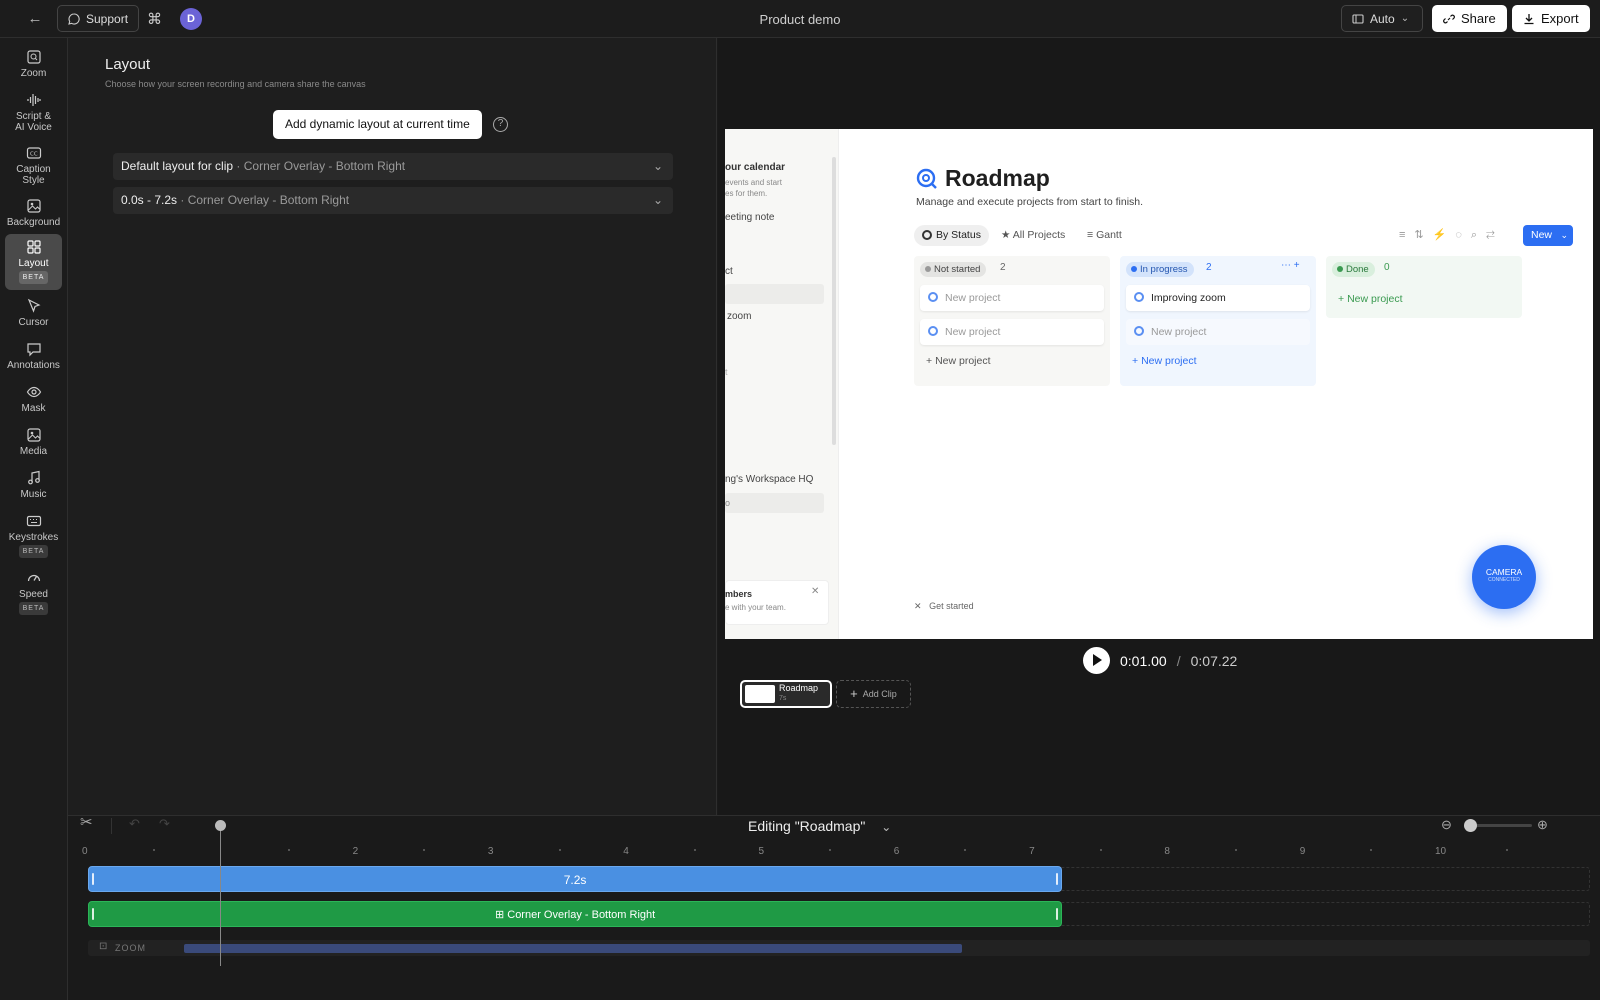 The width and height of the screenshot is (1600, 1000). What do you see at coordinates (33, 392) in the screenshot?
I see `eye-icon` at bounding box center [33, 392].